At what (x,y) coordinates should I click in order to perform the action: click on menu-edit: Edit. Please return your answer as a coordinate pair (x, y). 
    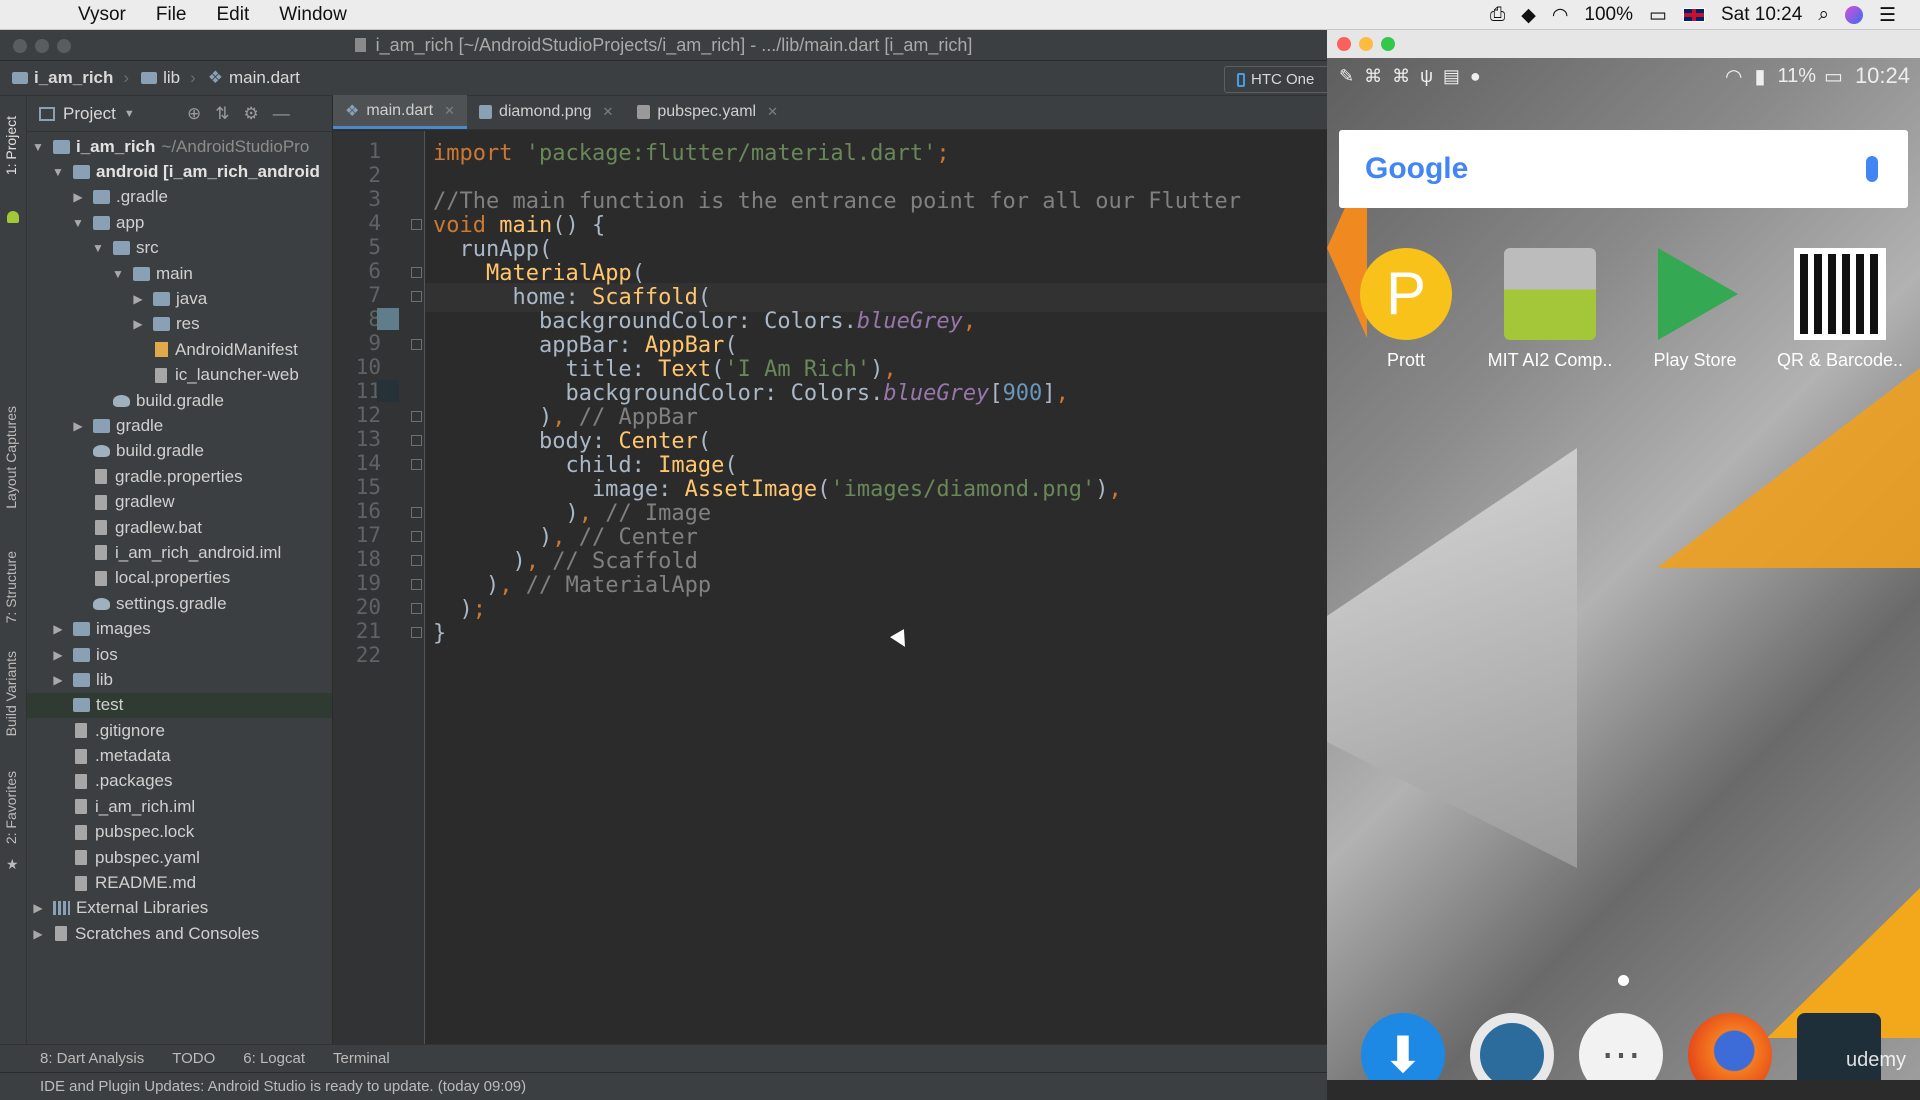
    Looking at the image, I should click on (233, 15).